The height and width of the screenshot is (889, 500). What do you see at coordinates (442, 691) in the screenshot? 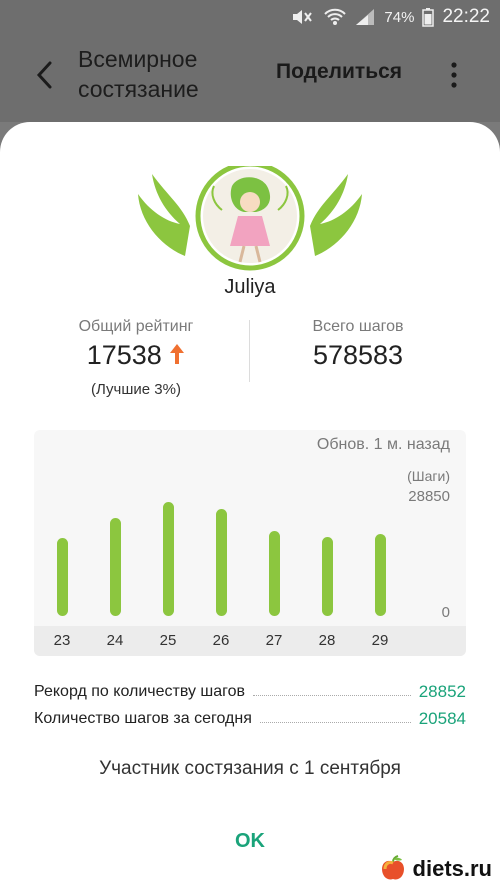
I see `record-value: 28852` at bounding box center [442, 691].